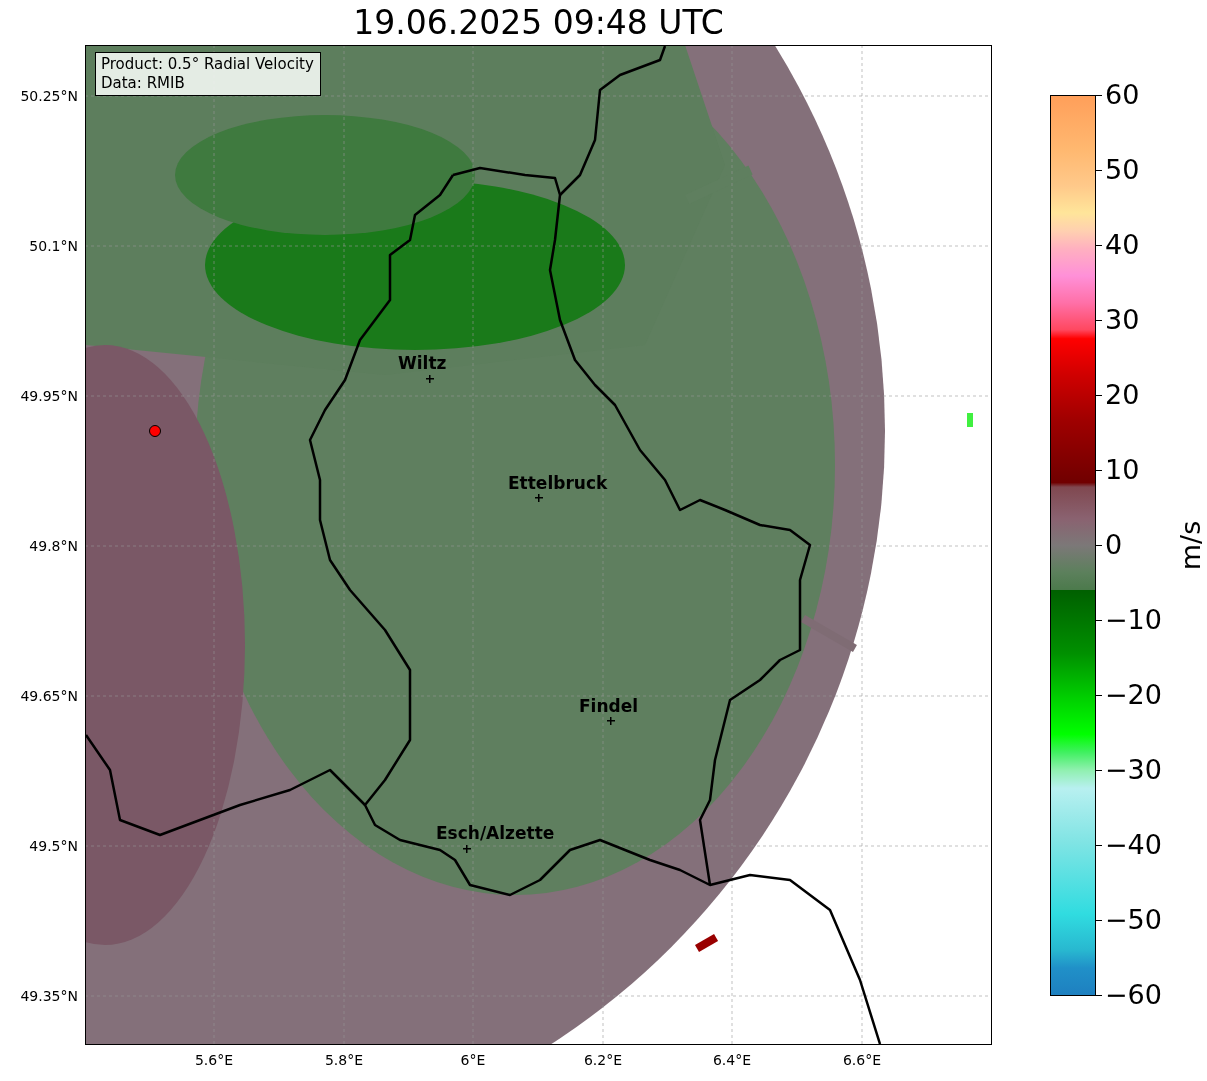  What do you see at coordinates (53, 546) in the screenshot?
I see `latitude-label: 49.8°N` at bounding box center [53, 546].